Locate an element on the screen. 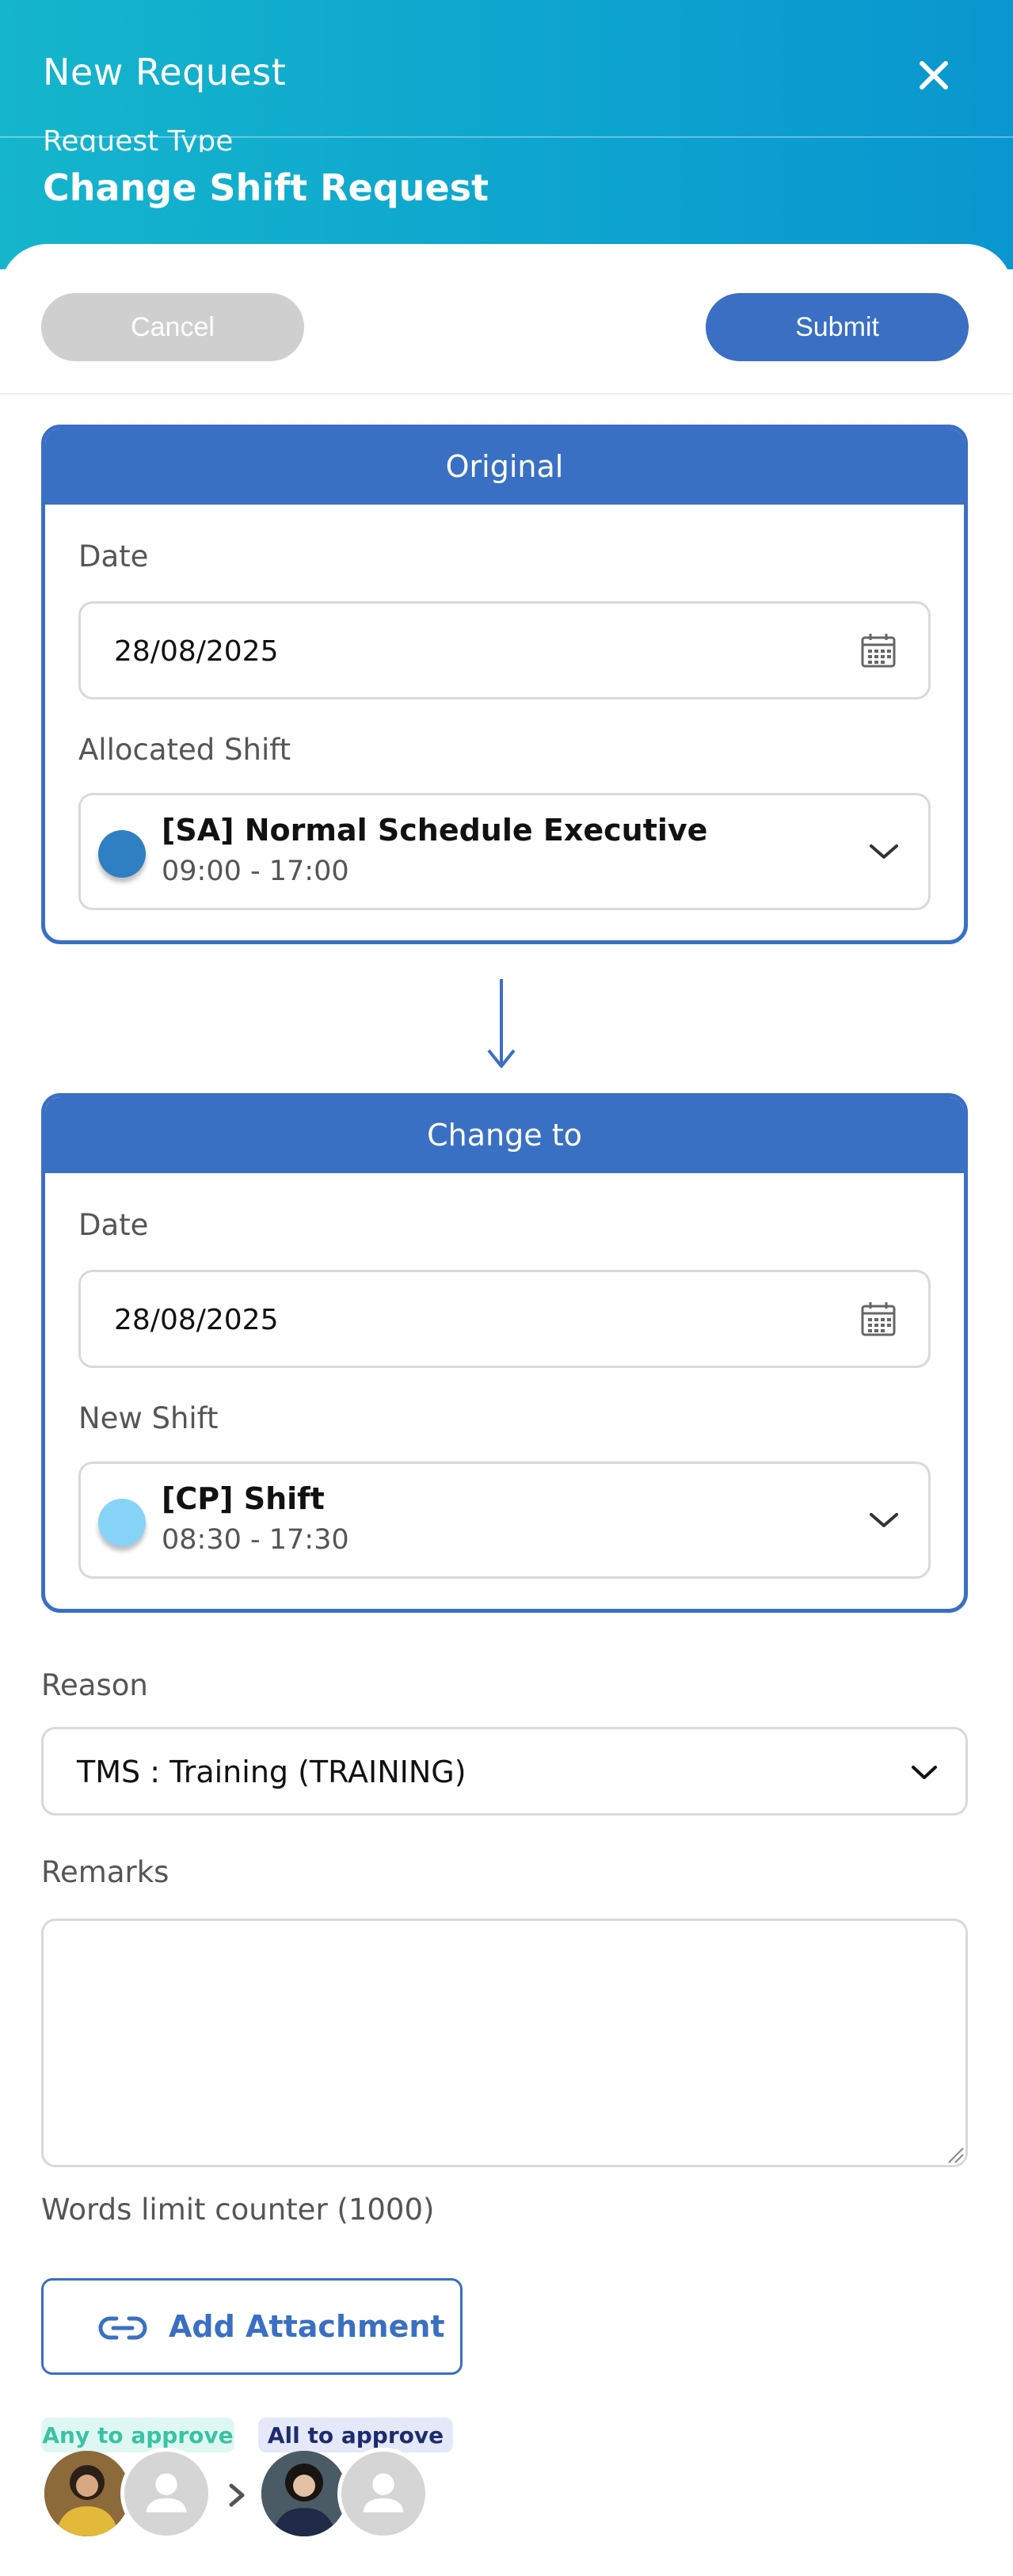 This screenshot has height=2576, width=1013. toolbar-divider is located at coordinates (506, 393).